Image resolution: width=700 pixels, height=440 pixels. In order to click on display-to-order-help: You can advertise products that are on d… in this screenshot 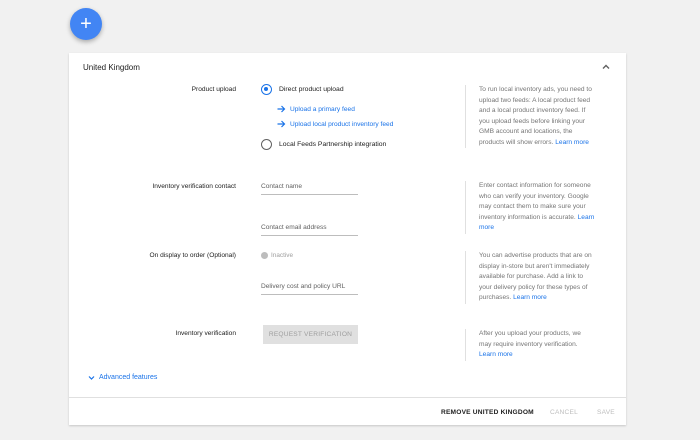, I will do `click(530, 277)`.